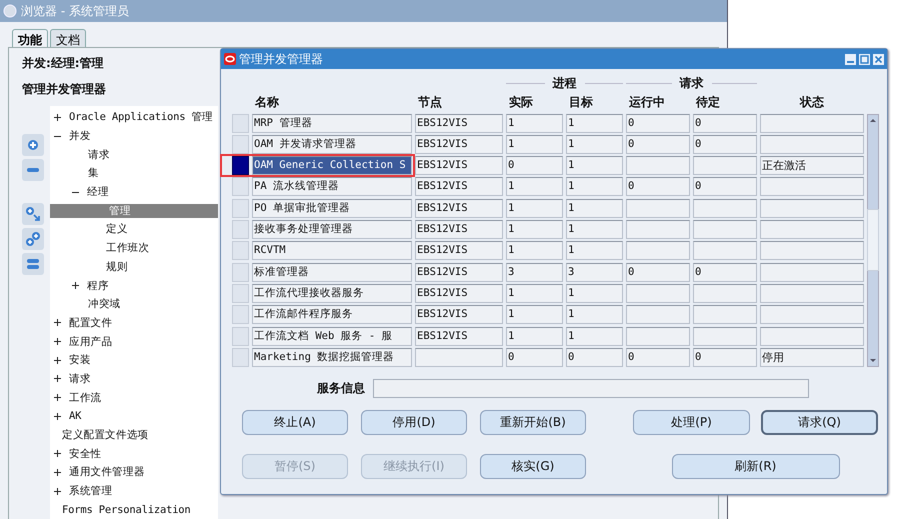 The height and width of the screenshot is (519, 900). What do you see at coordinates (98, 192) in the screenshot?
I see `tree-item: 经理` at bounding box center [98, 192].